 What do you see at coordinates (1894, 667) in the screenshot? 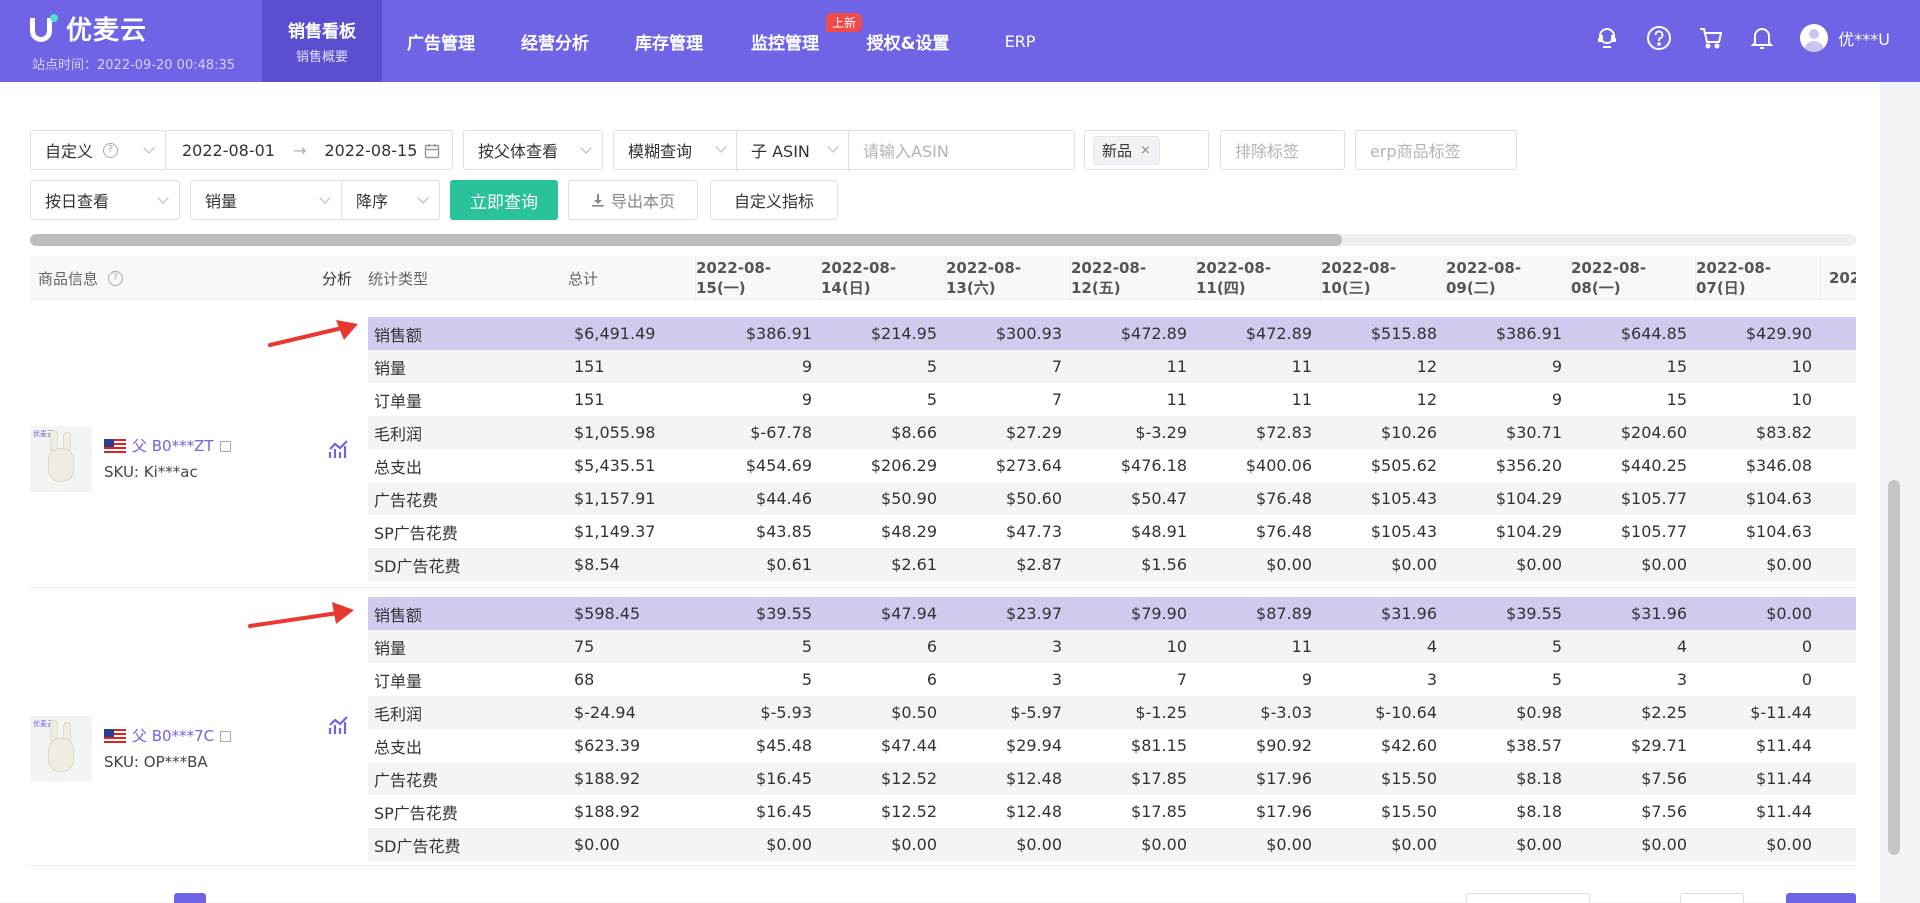
I see `vertical-scrollbar` at bounding box center [1894, 667].